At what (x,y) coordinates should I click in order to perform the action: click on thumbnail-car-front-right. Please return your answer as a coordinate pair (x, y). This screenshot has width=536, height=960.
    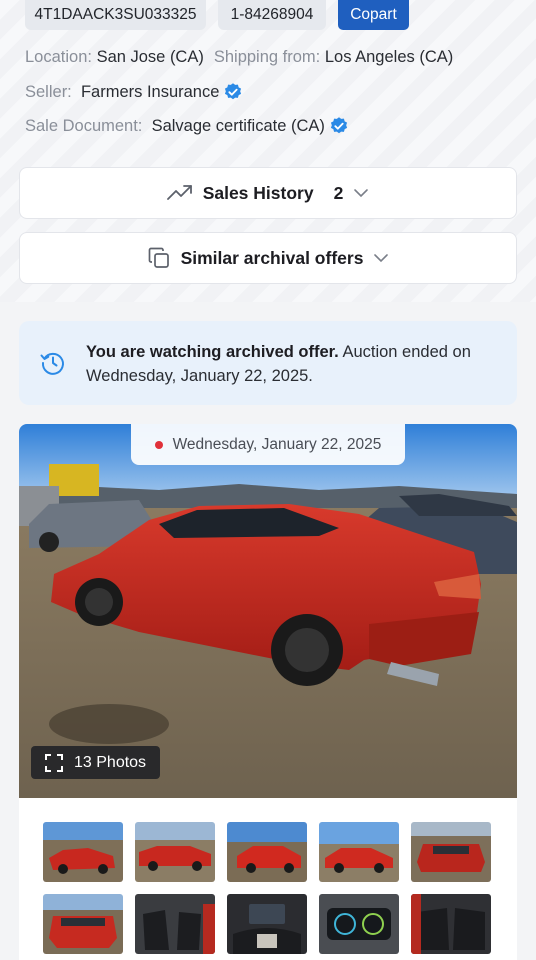
    Looking at the image, I should click on (359, 852).